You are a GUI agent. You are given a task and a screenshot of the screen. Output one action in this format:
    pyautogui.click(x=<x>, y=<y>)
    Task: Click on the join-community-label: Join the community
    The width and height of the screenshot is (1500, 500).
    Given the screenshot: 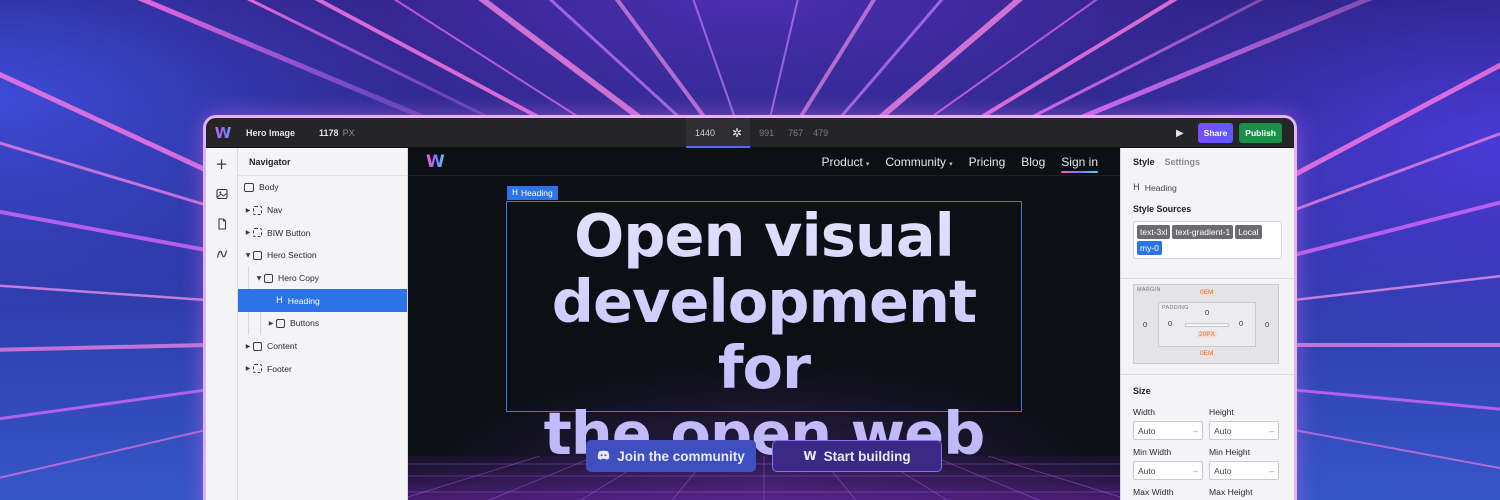 What is the action you would take?
    pyautogui.click(x=681, y=456)
    